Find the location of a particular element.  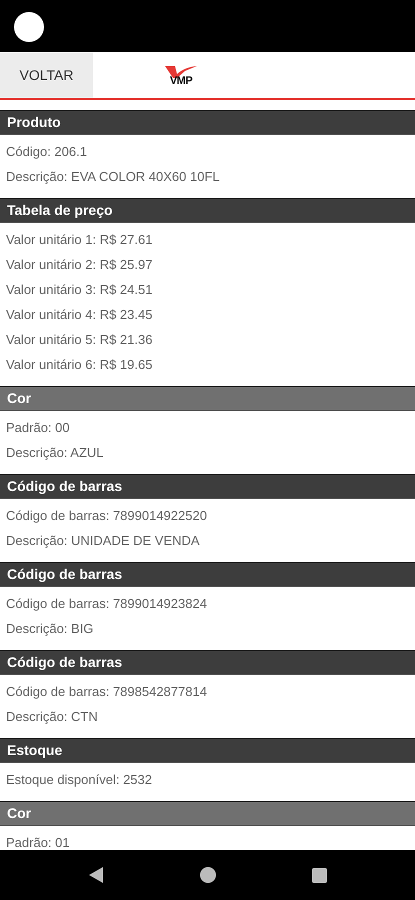

field-text: Descrição: CTN is located at coordinates (52, 717).